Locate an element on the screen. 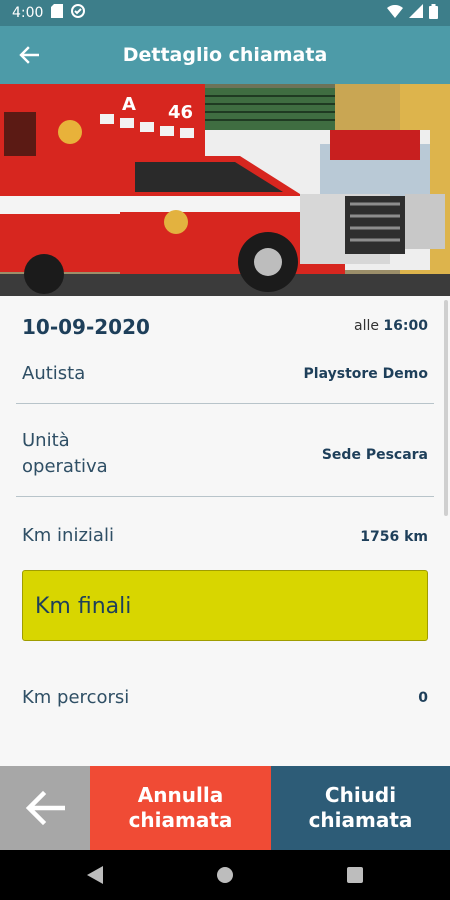 The height and width of the screenshot is (900, 450). wifi-icon is located at coordinates (395, 13).